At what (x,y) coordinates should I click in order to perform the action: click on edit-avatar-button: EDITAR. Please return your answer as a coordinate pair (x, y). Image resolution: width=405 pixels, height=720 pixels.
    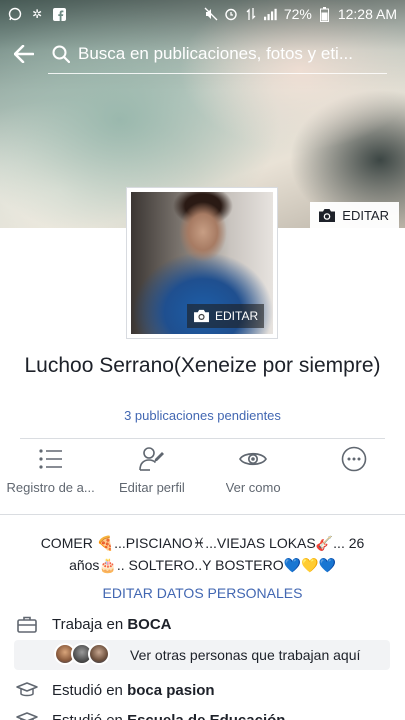
    Looking at the image, I should click on (226, 316).